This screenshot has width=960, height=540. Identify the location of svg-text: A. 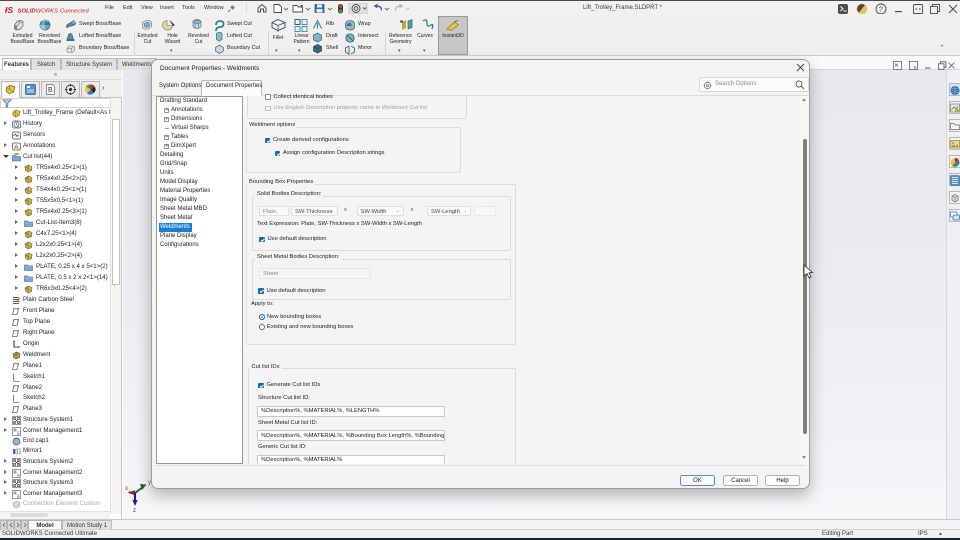
(16, 147).